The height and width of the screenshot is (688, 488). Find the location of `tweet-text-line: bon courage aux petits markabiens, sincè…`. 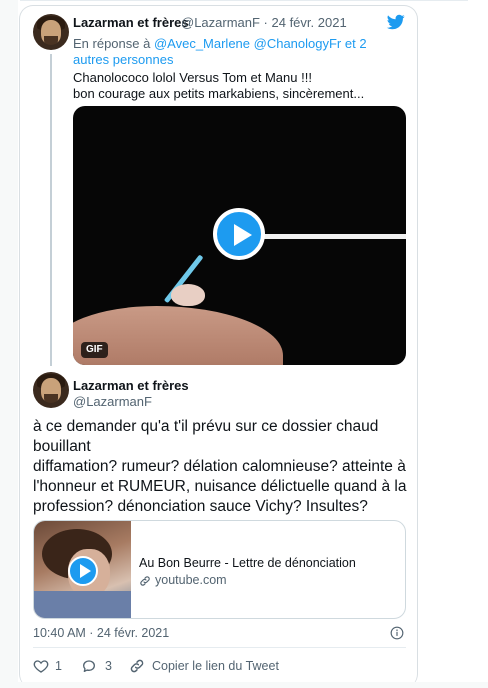

tweet-text-line: bon courage aux petits markabiens, sincè… is located at coordinates (219, 93).